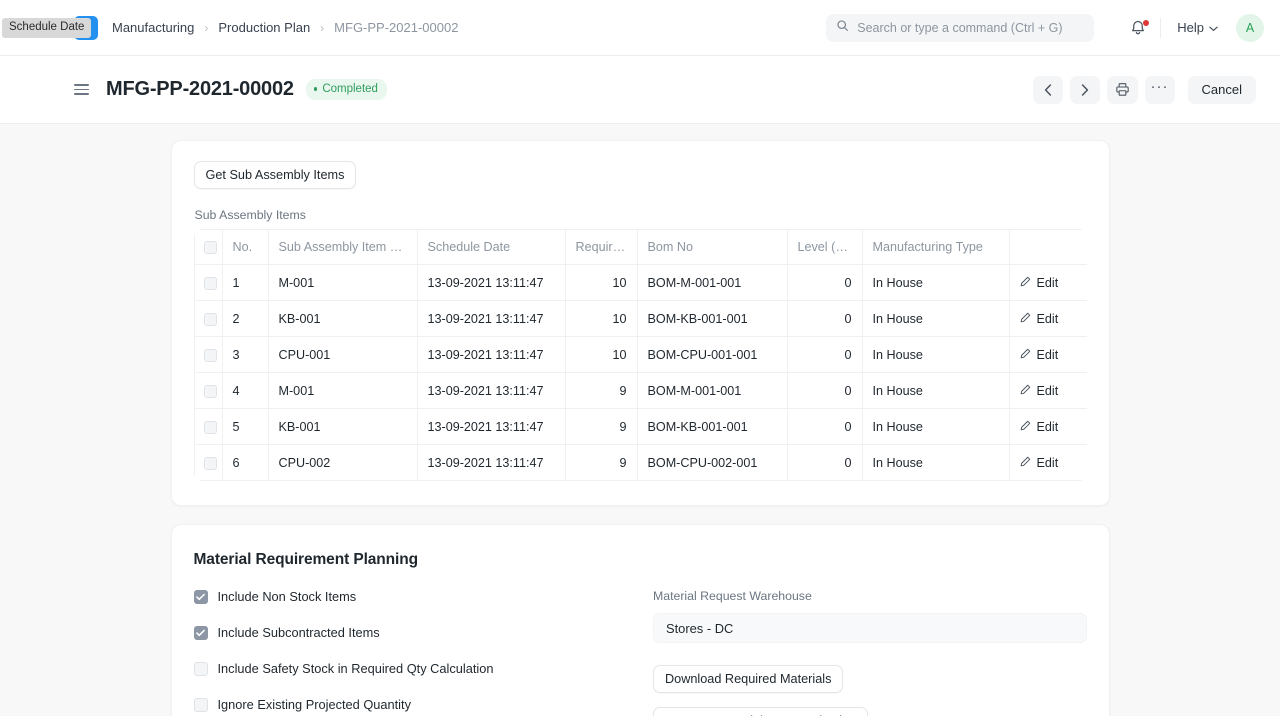  What do you see at coordinates (245, 247) in the screenshot?
I see `column-header-no: No.` at bounding box center [245, 247].